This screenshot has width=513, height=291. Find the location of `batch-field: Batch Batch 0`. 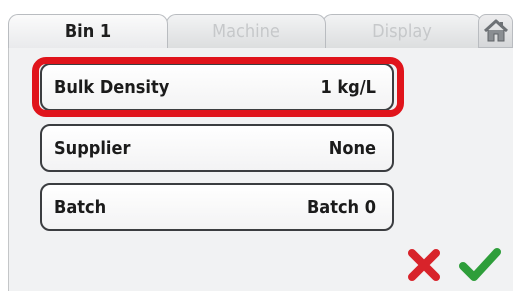

batch-field: Batch Batch 0 is located at coordinates (217, 207).